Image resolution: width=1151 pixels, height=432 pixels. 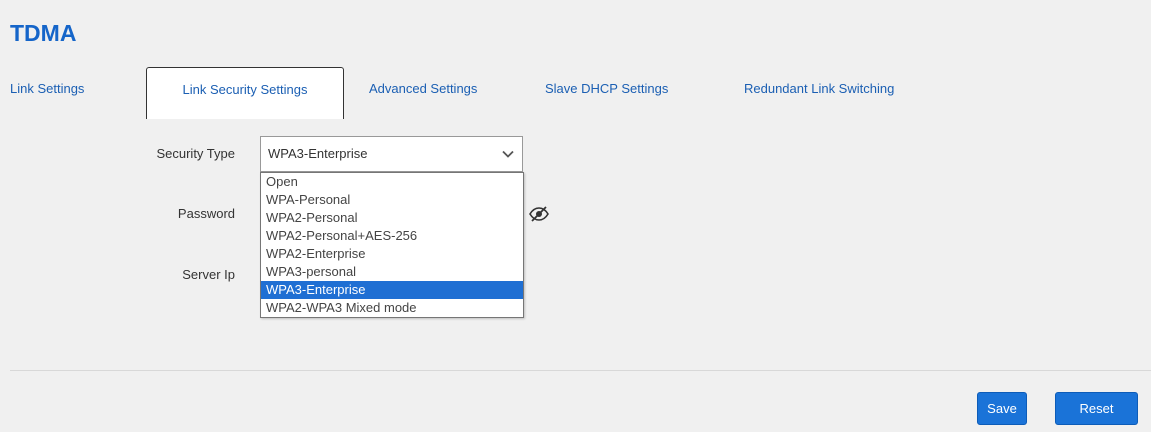 I want to click on chevron-down-icon, so click(x=508, y=154).